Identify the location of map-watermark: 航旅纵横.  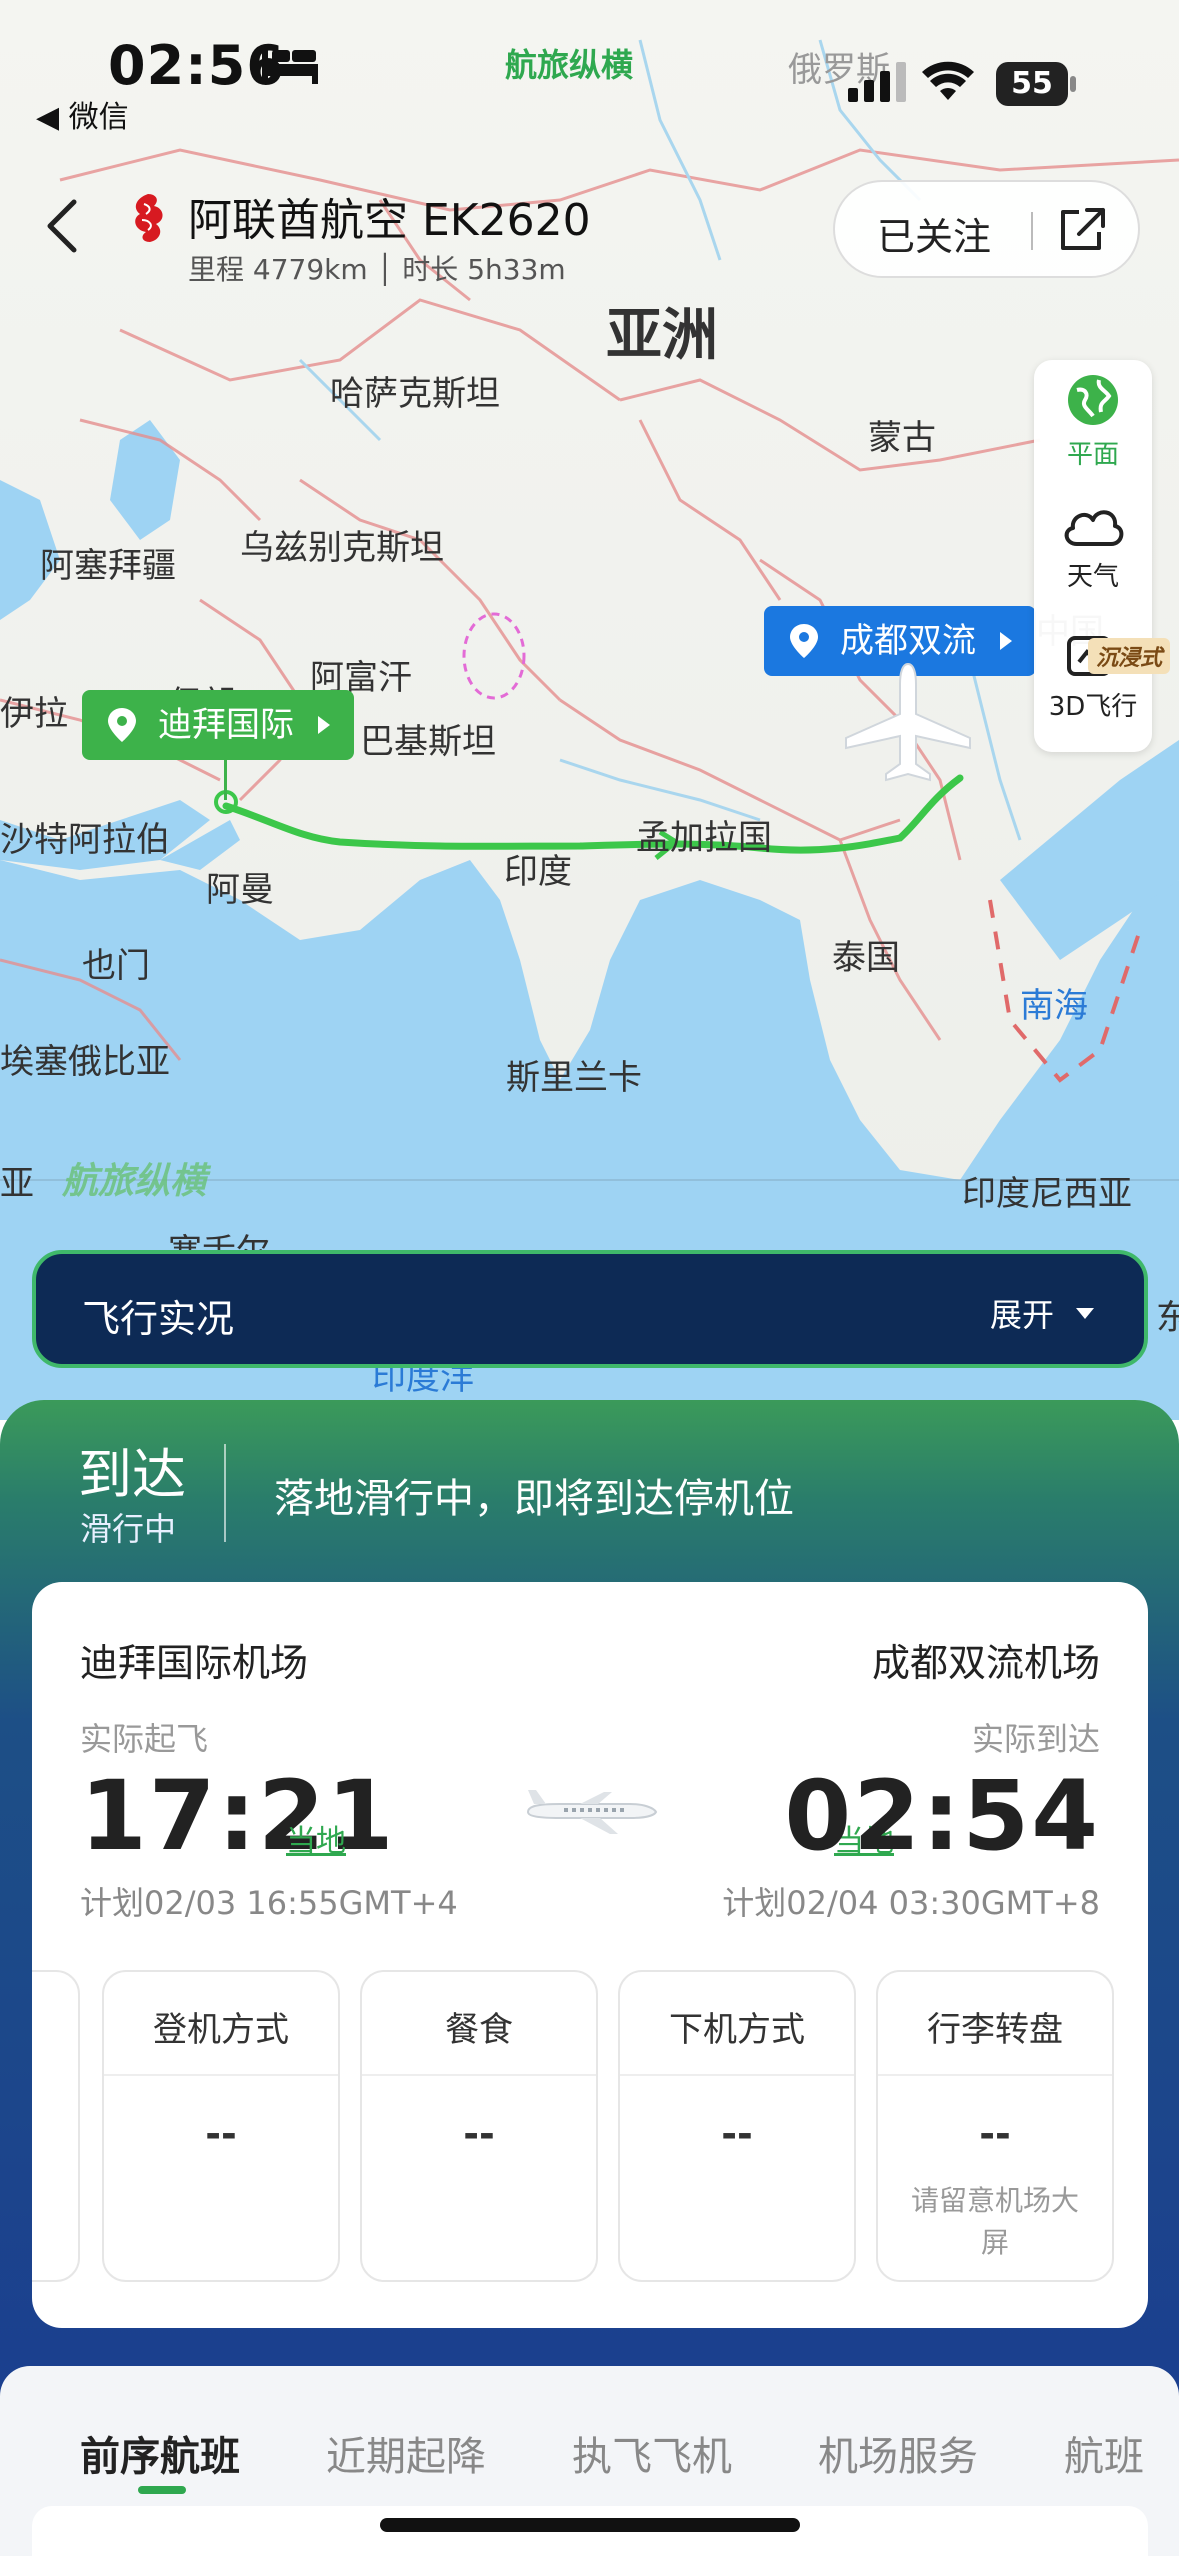
(134, 1181).